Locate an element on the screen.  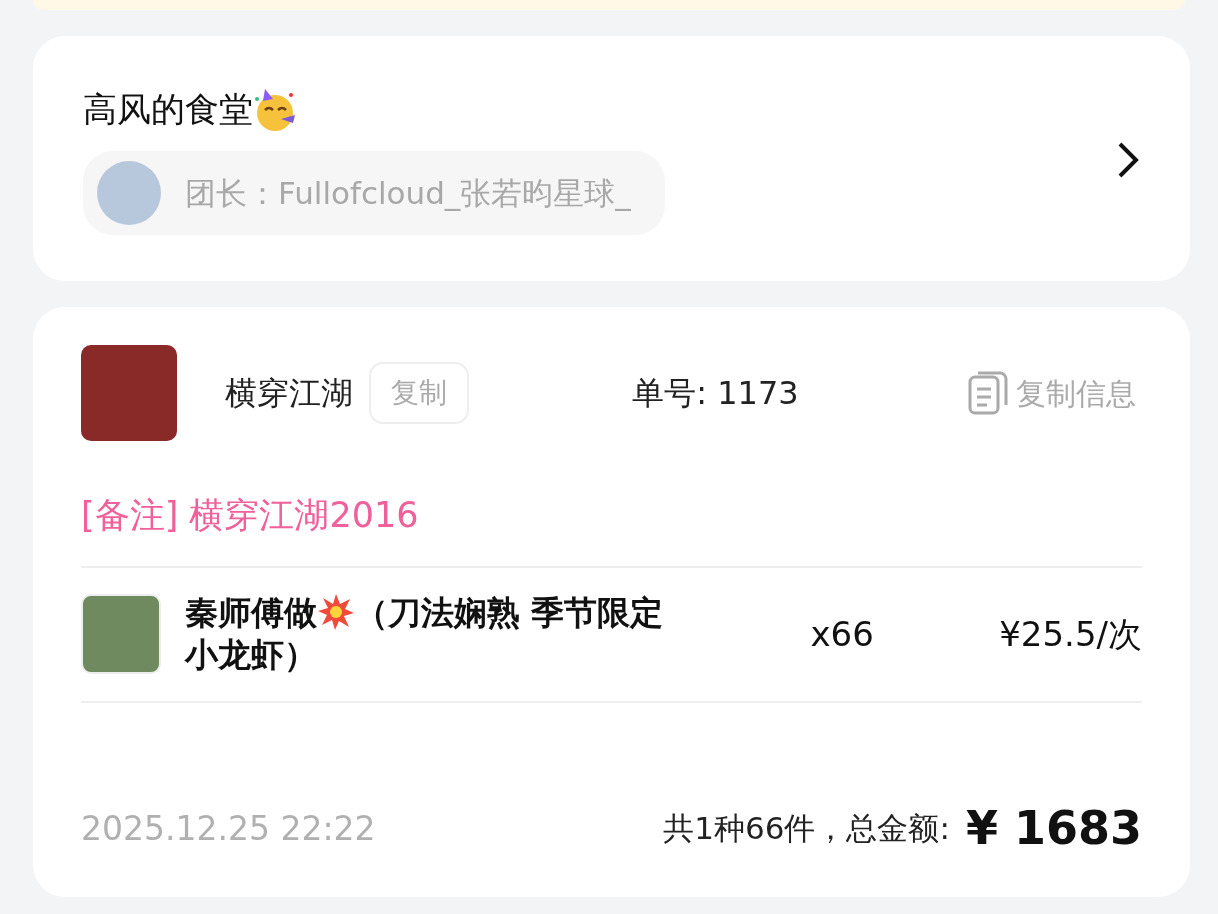
user-name: 横穿江湖 is located at coordinates (289, 393).